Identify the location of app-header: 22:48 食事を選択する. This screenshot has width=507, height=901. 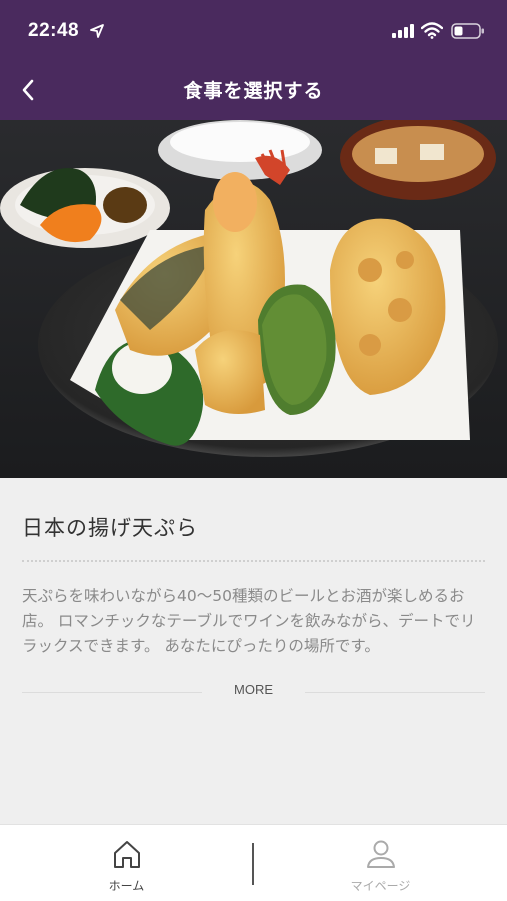
(253, 60).